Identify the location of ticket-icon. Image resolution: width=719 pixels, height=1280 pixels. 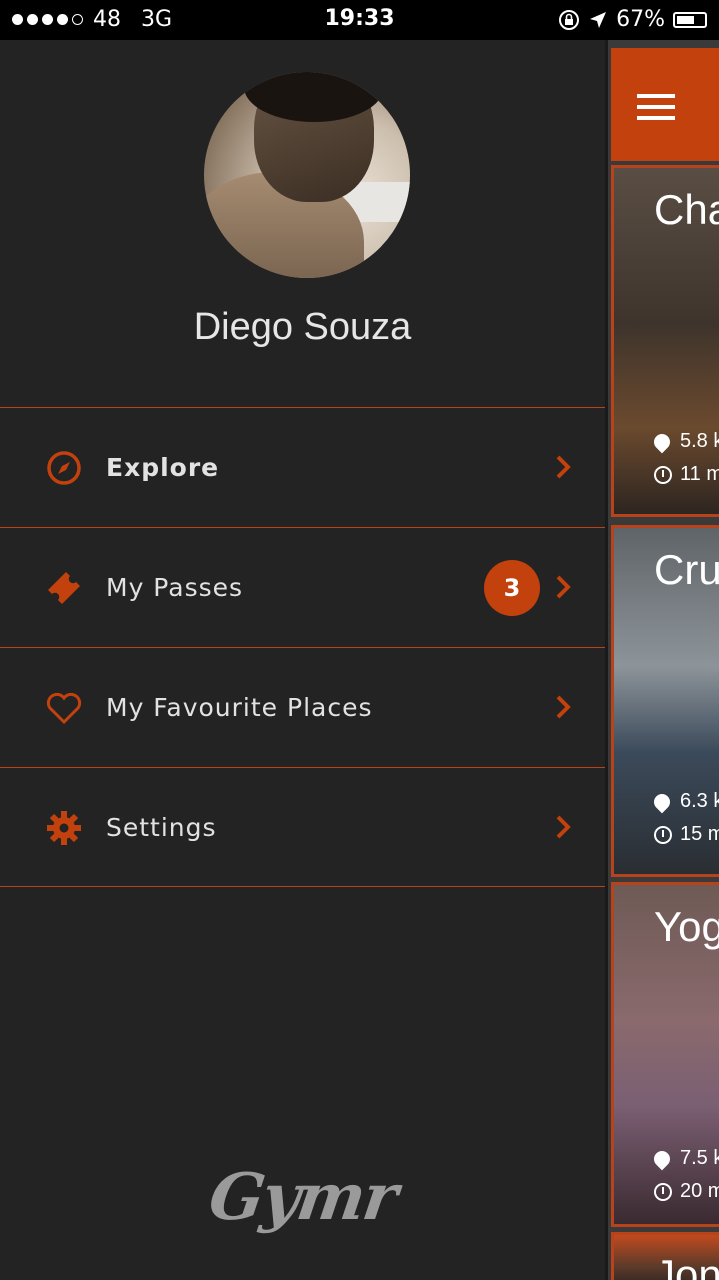
(64, 588).